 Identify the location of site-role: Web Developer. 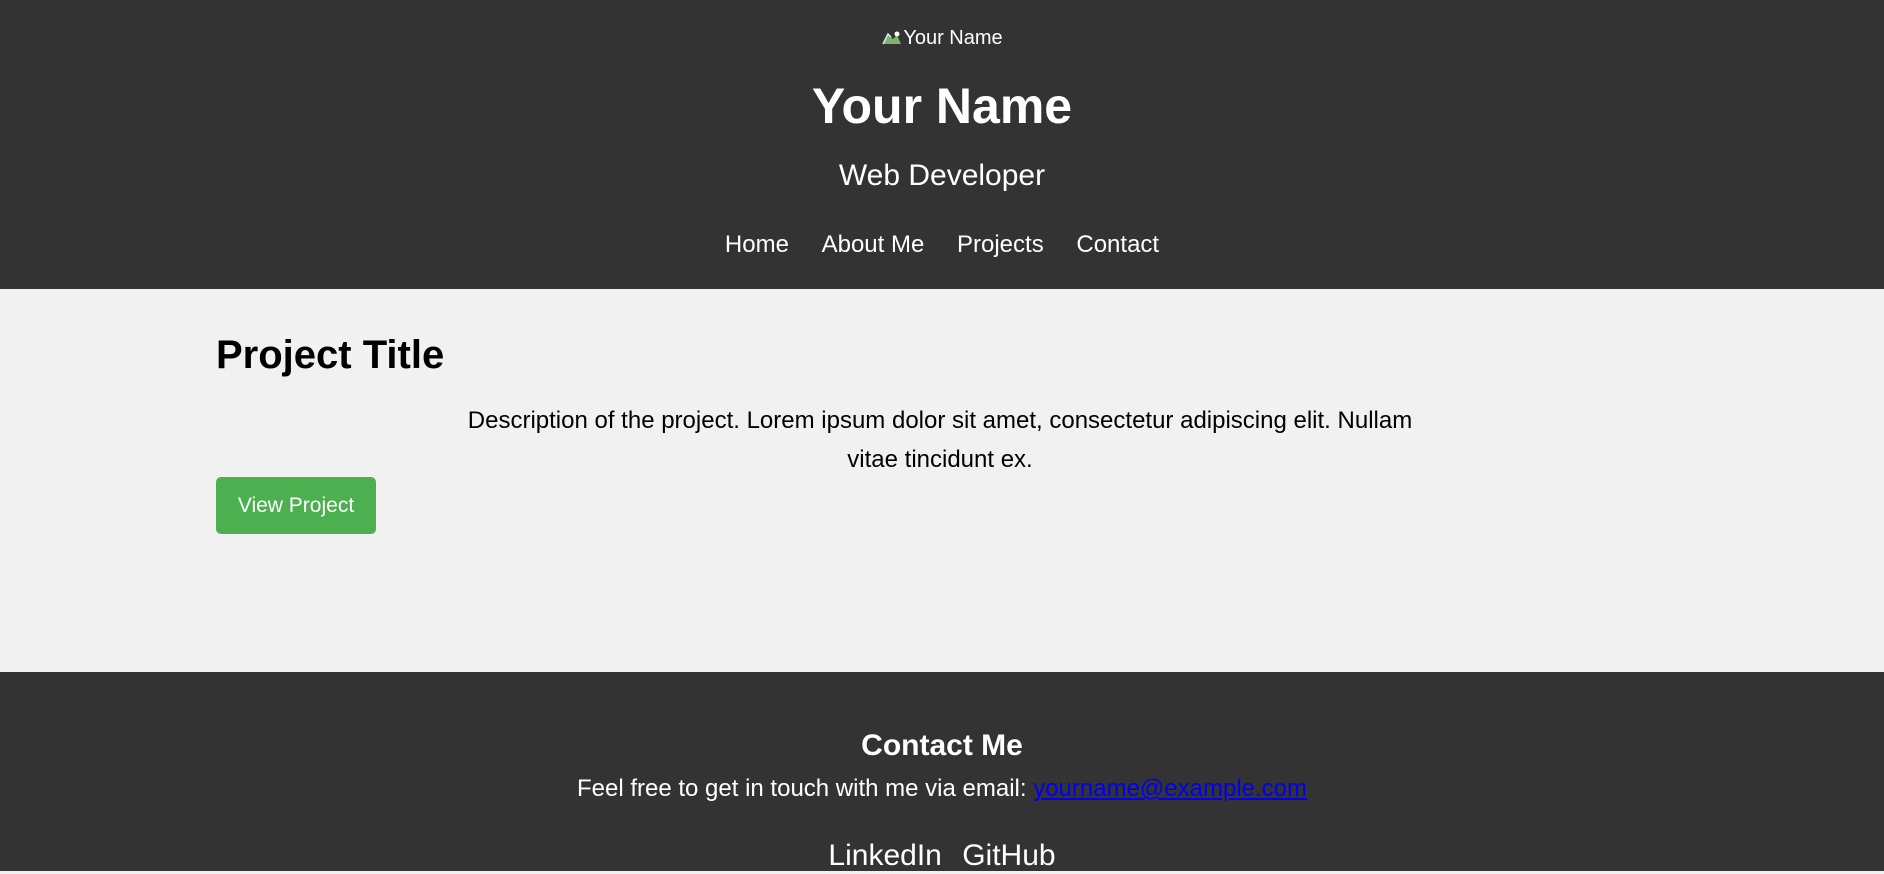
(942, 175).